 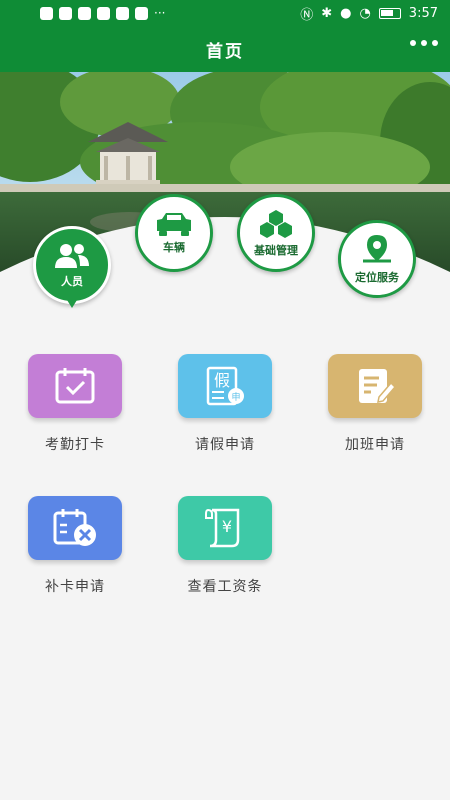 I want to click on tile-leave-request: 假 申 请假申请, so click(x=225, y=404).